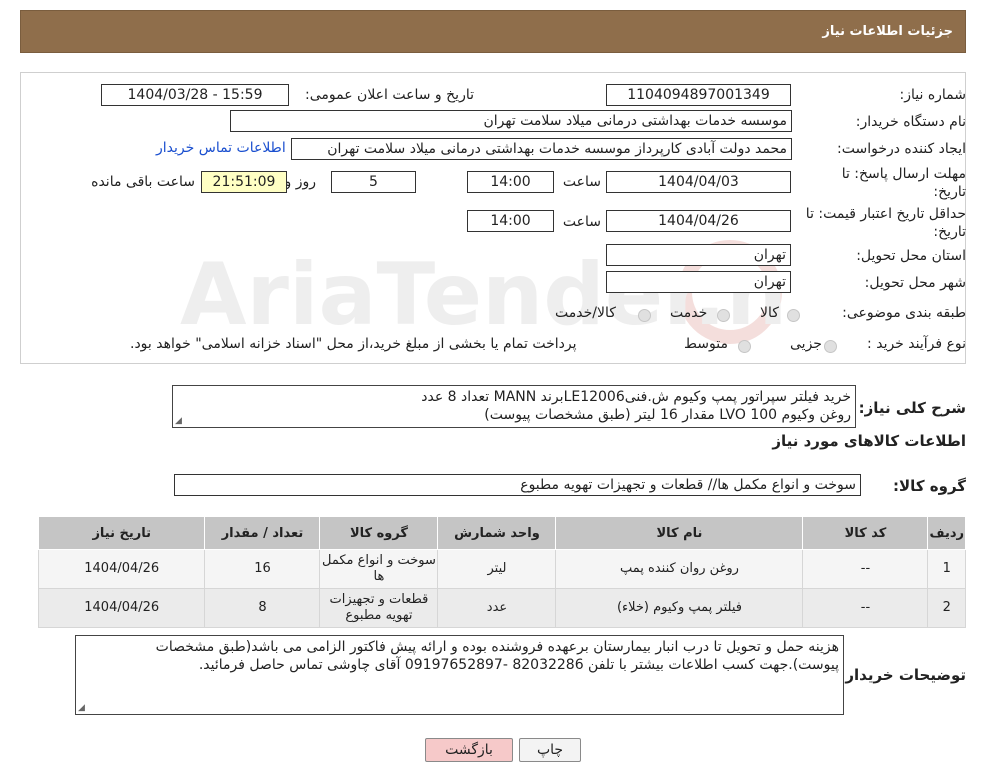  Describe the element at coordinates (946, 608) in the screenshot. I see `cell-row-number: 2` at that location.